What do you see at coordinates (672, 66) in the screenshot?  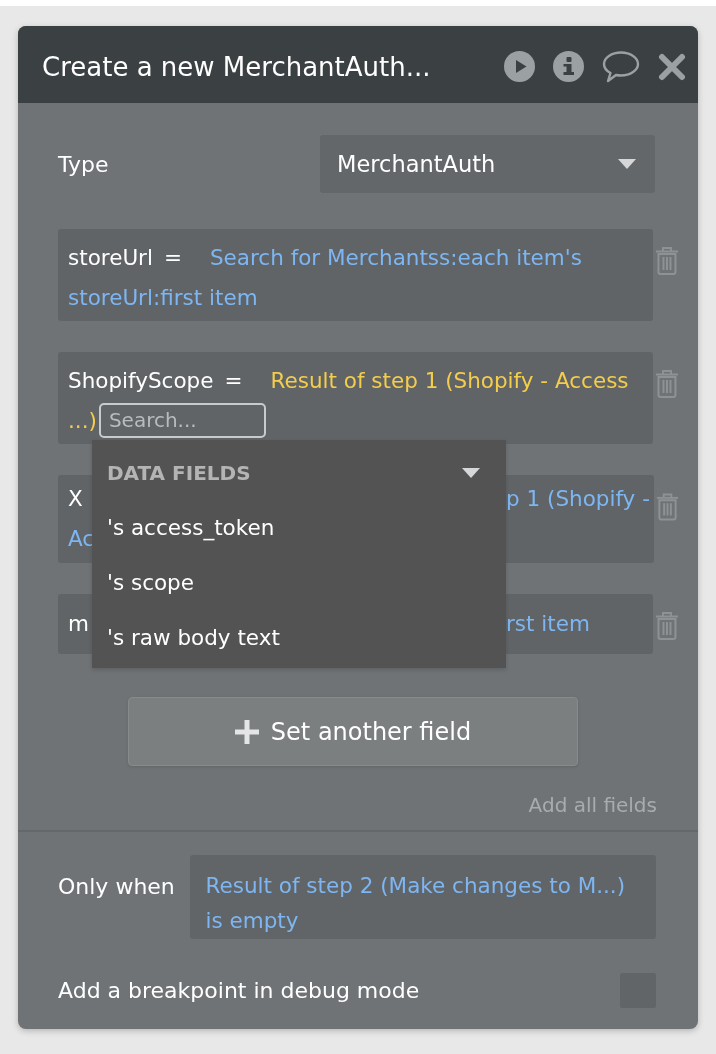 I see `close-icon` at bounding box center [672, 66].